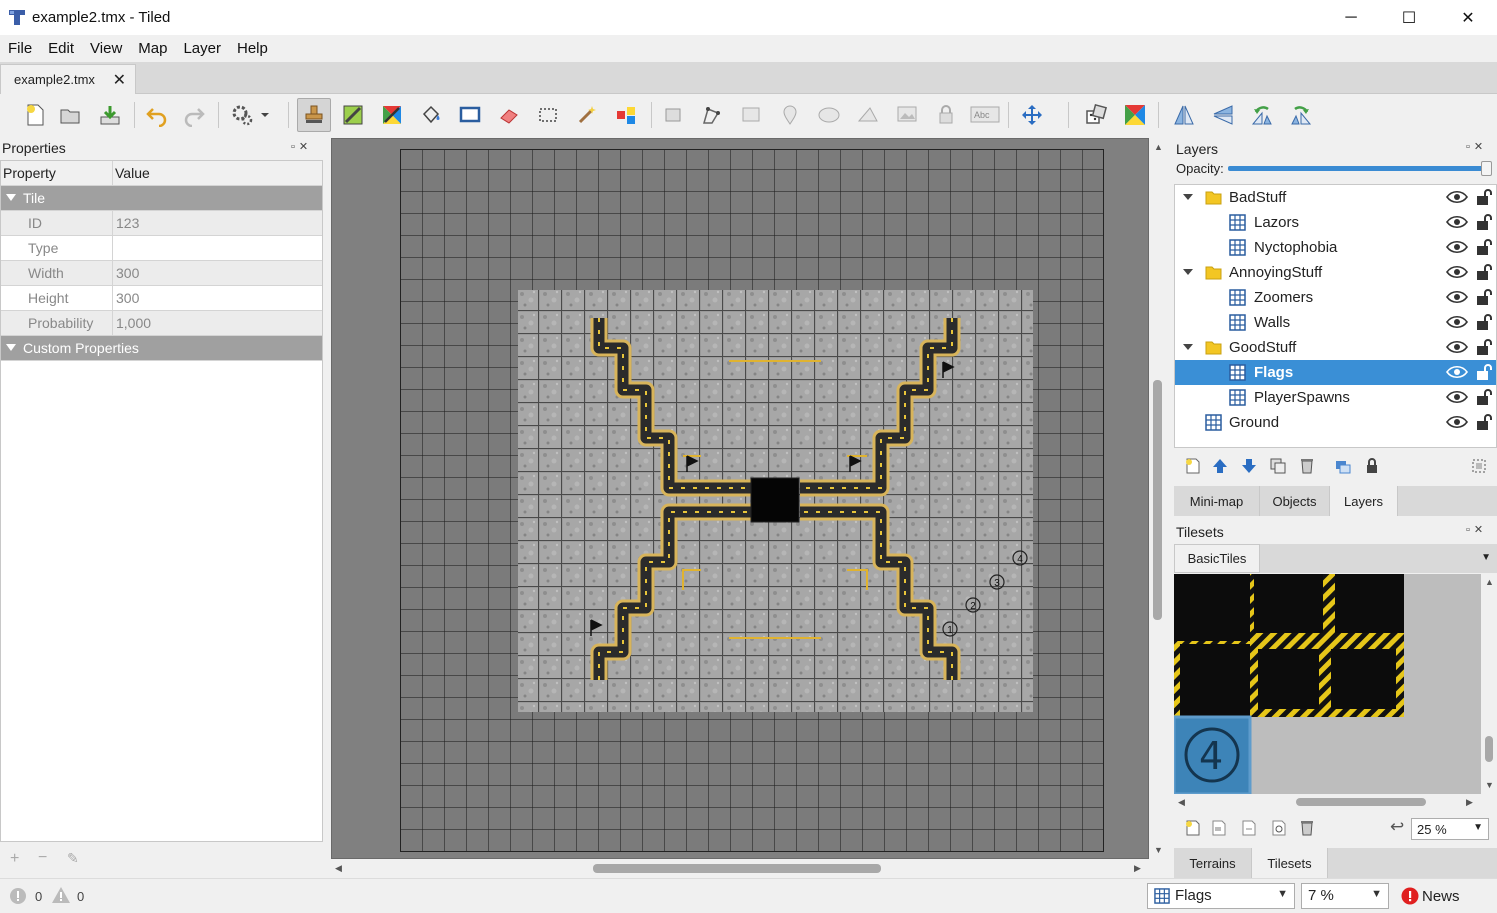  I want to click on tileset-horizontal-scrollbar: ◀ ▶, so click(1327, 802).